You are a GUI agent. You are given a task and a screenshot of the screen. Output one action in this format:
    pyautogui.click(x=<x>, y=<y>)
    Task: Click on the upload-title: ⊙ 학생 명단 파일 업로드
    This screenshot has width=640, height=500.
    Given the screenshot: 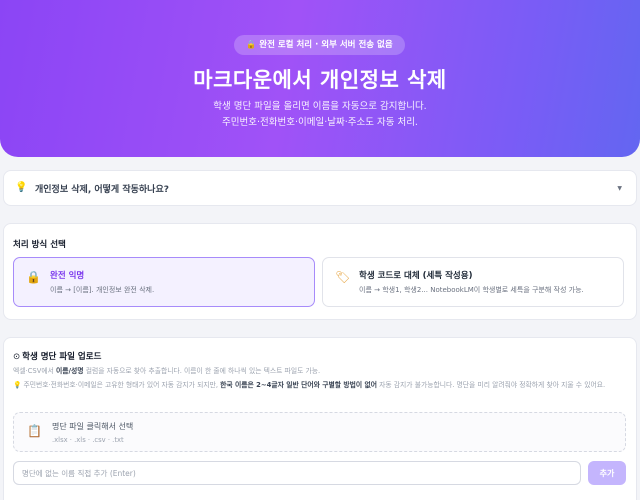 What is the action you would take?
    pyautogui.click(x=57, y=356)
    